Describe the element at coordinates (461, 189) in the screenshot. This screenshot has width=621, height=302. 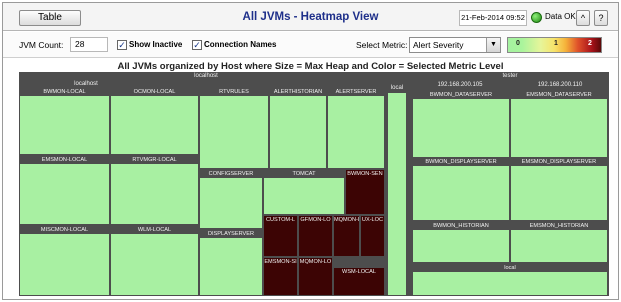
I see `jvm-cell: BWMON_DISPLAYSERVER` at that location.